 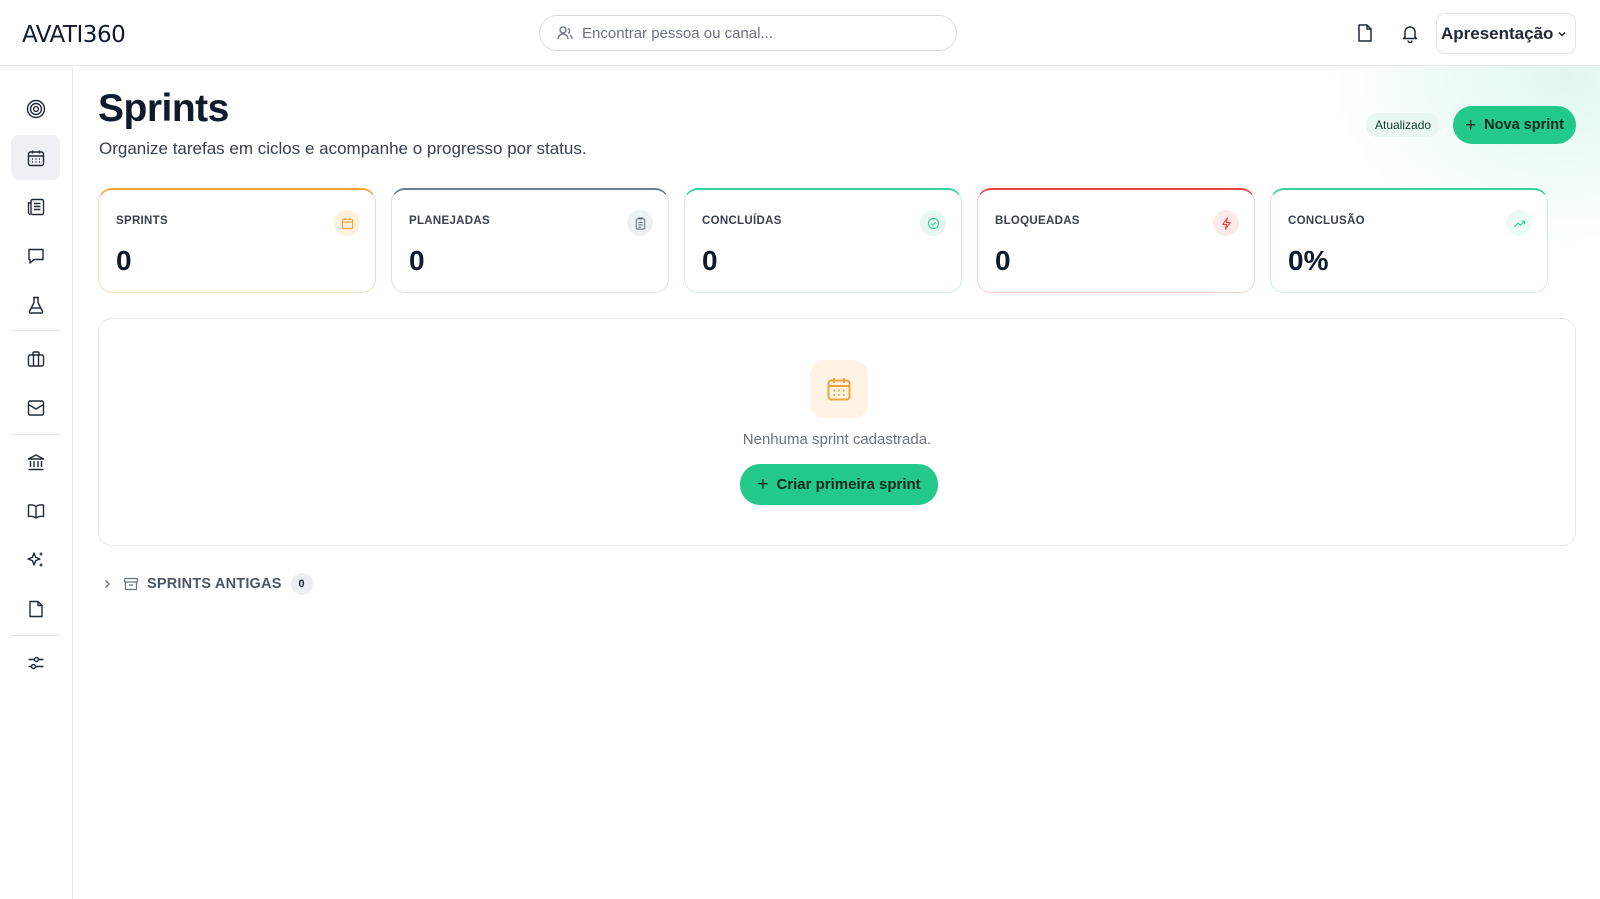 I want to click on sidebar-item-finance, so click(x=35, y=461).